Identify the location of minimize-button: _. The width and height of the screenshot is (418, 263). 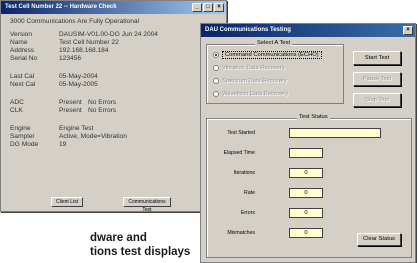
(197, 7).